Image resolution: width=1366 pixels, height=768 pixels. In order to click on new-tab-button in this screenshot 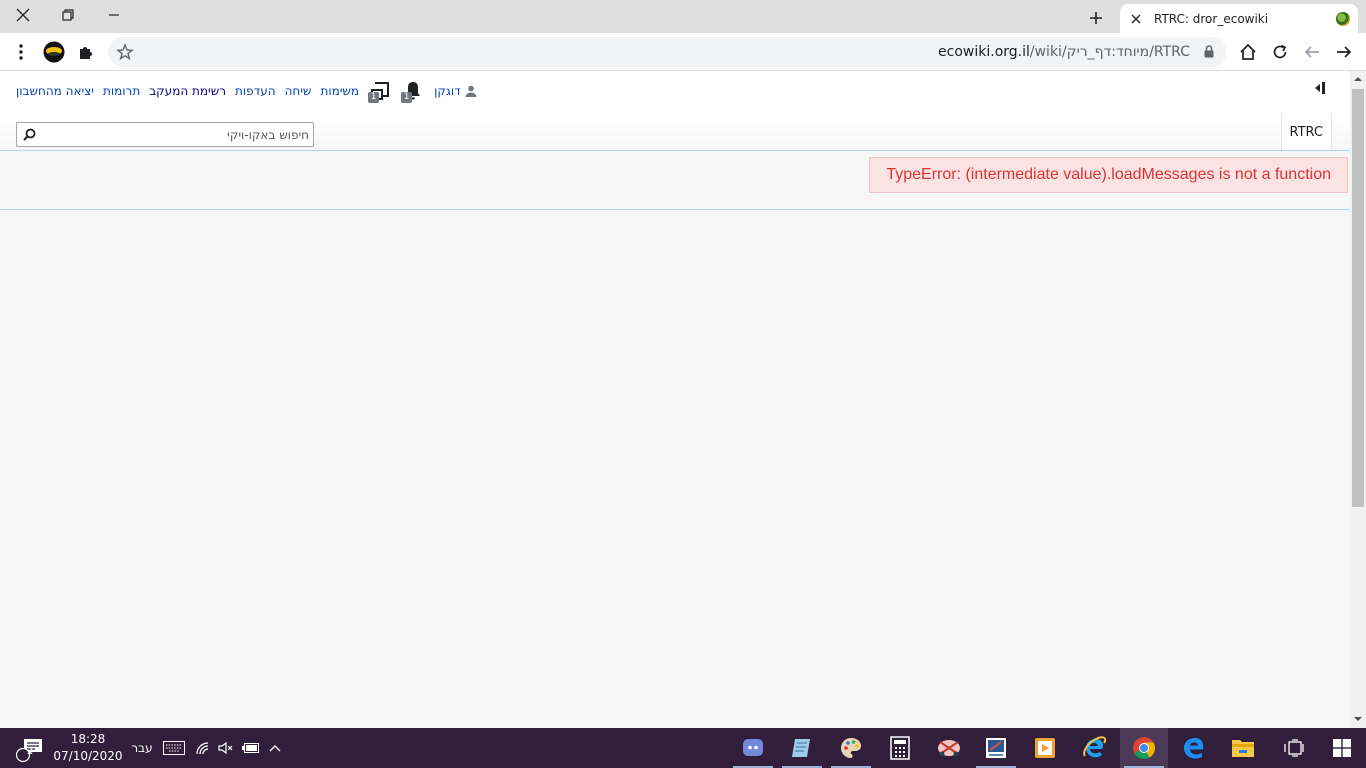, I will do `click(1096, 18)`.